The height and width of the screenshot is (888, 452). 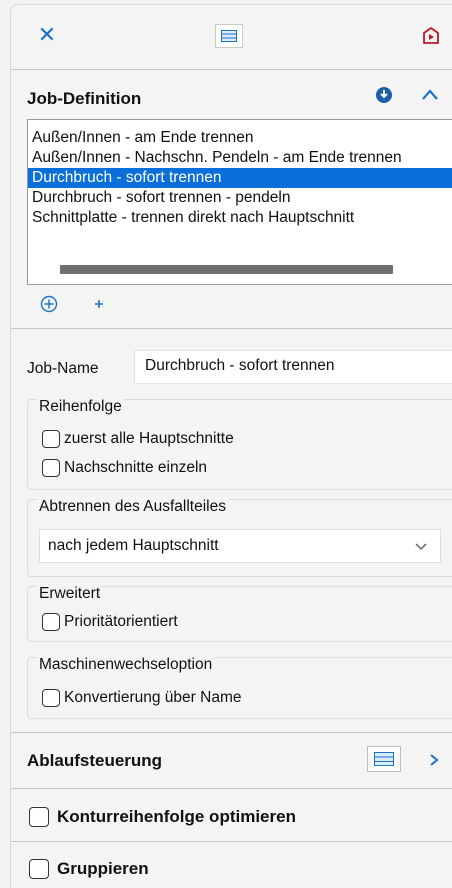 What do you see at coordinates (80, 407) in the screenshot?
I see `group-title: Reihenfolge` at bounding box center [80, 407].